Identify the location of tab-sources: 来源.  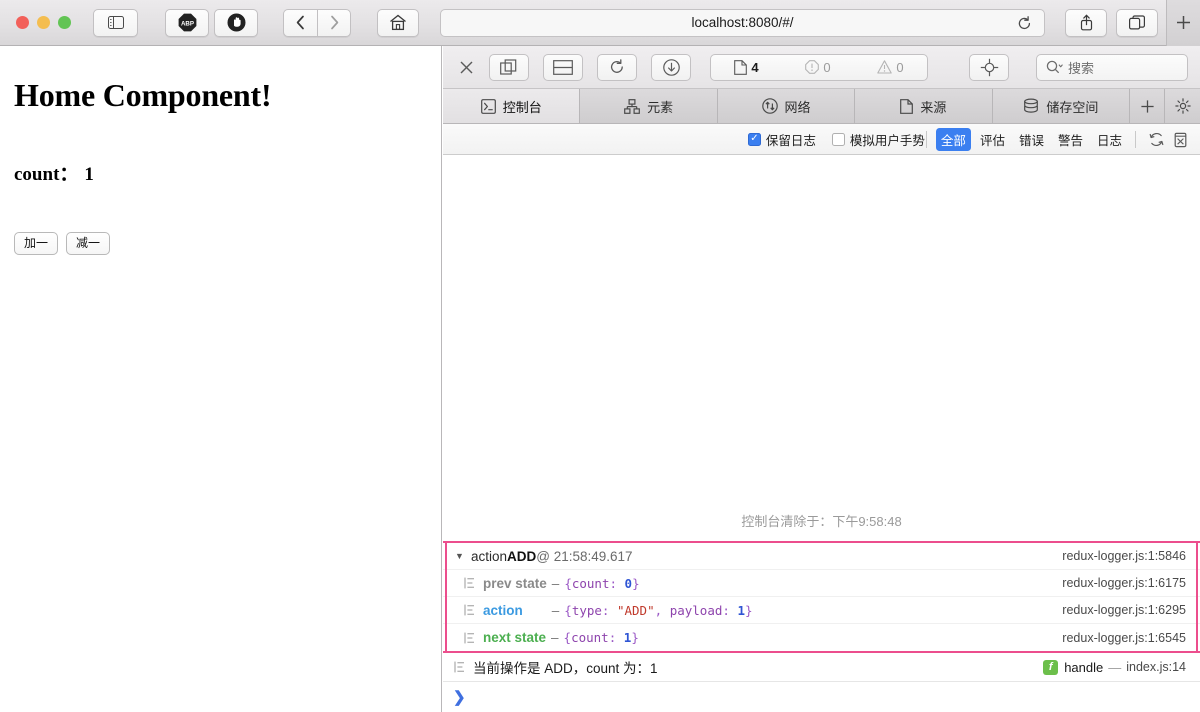
(924, 106).